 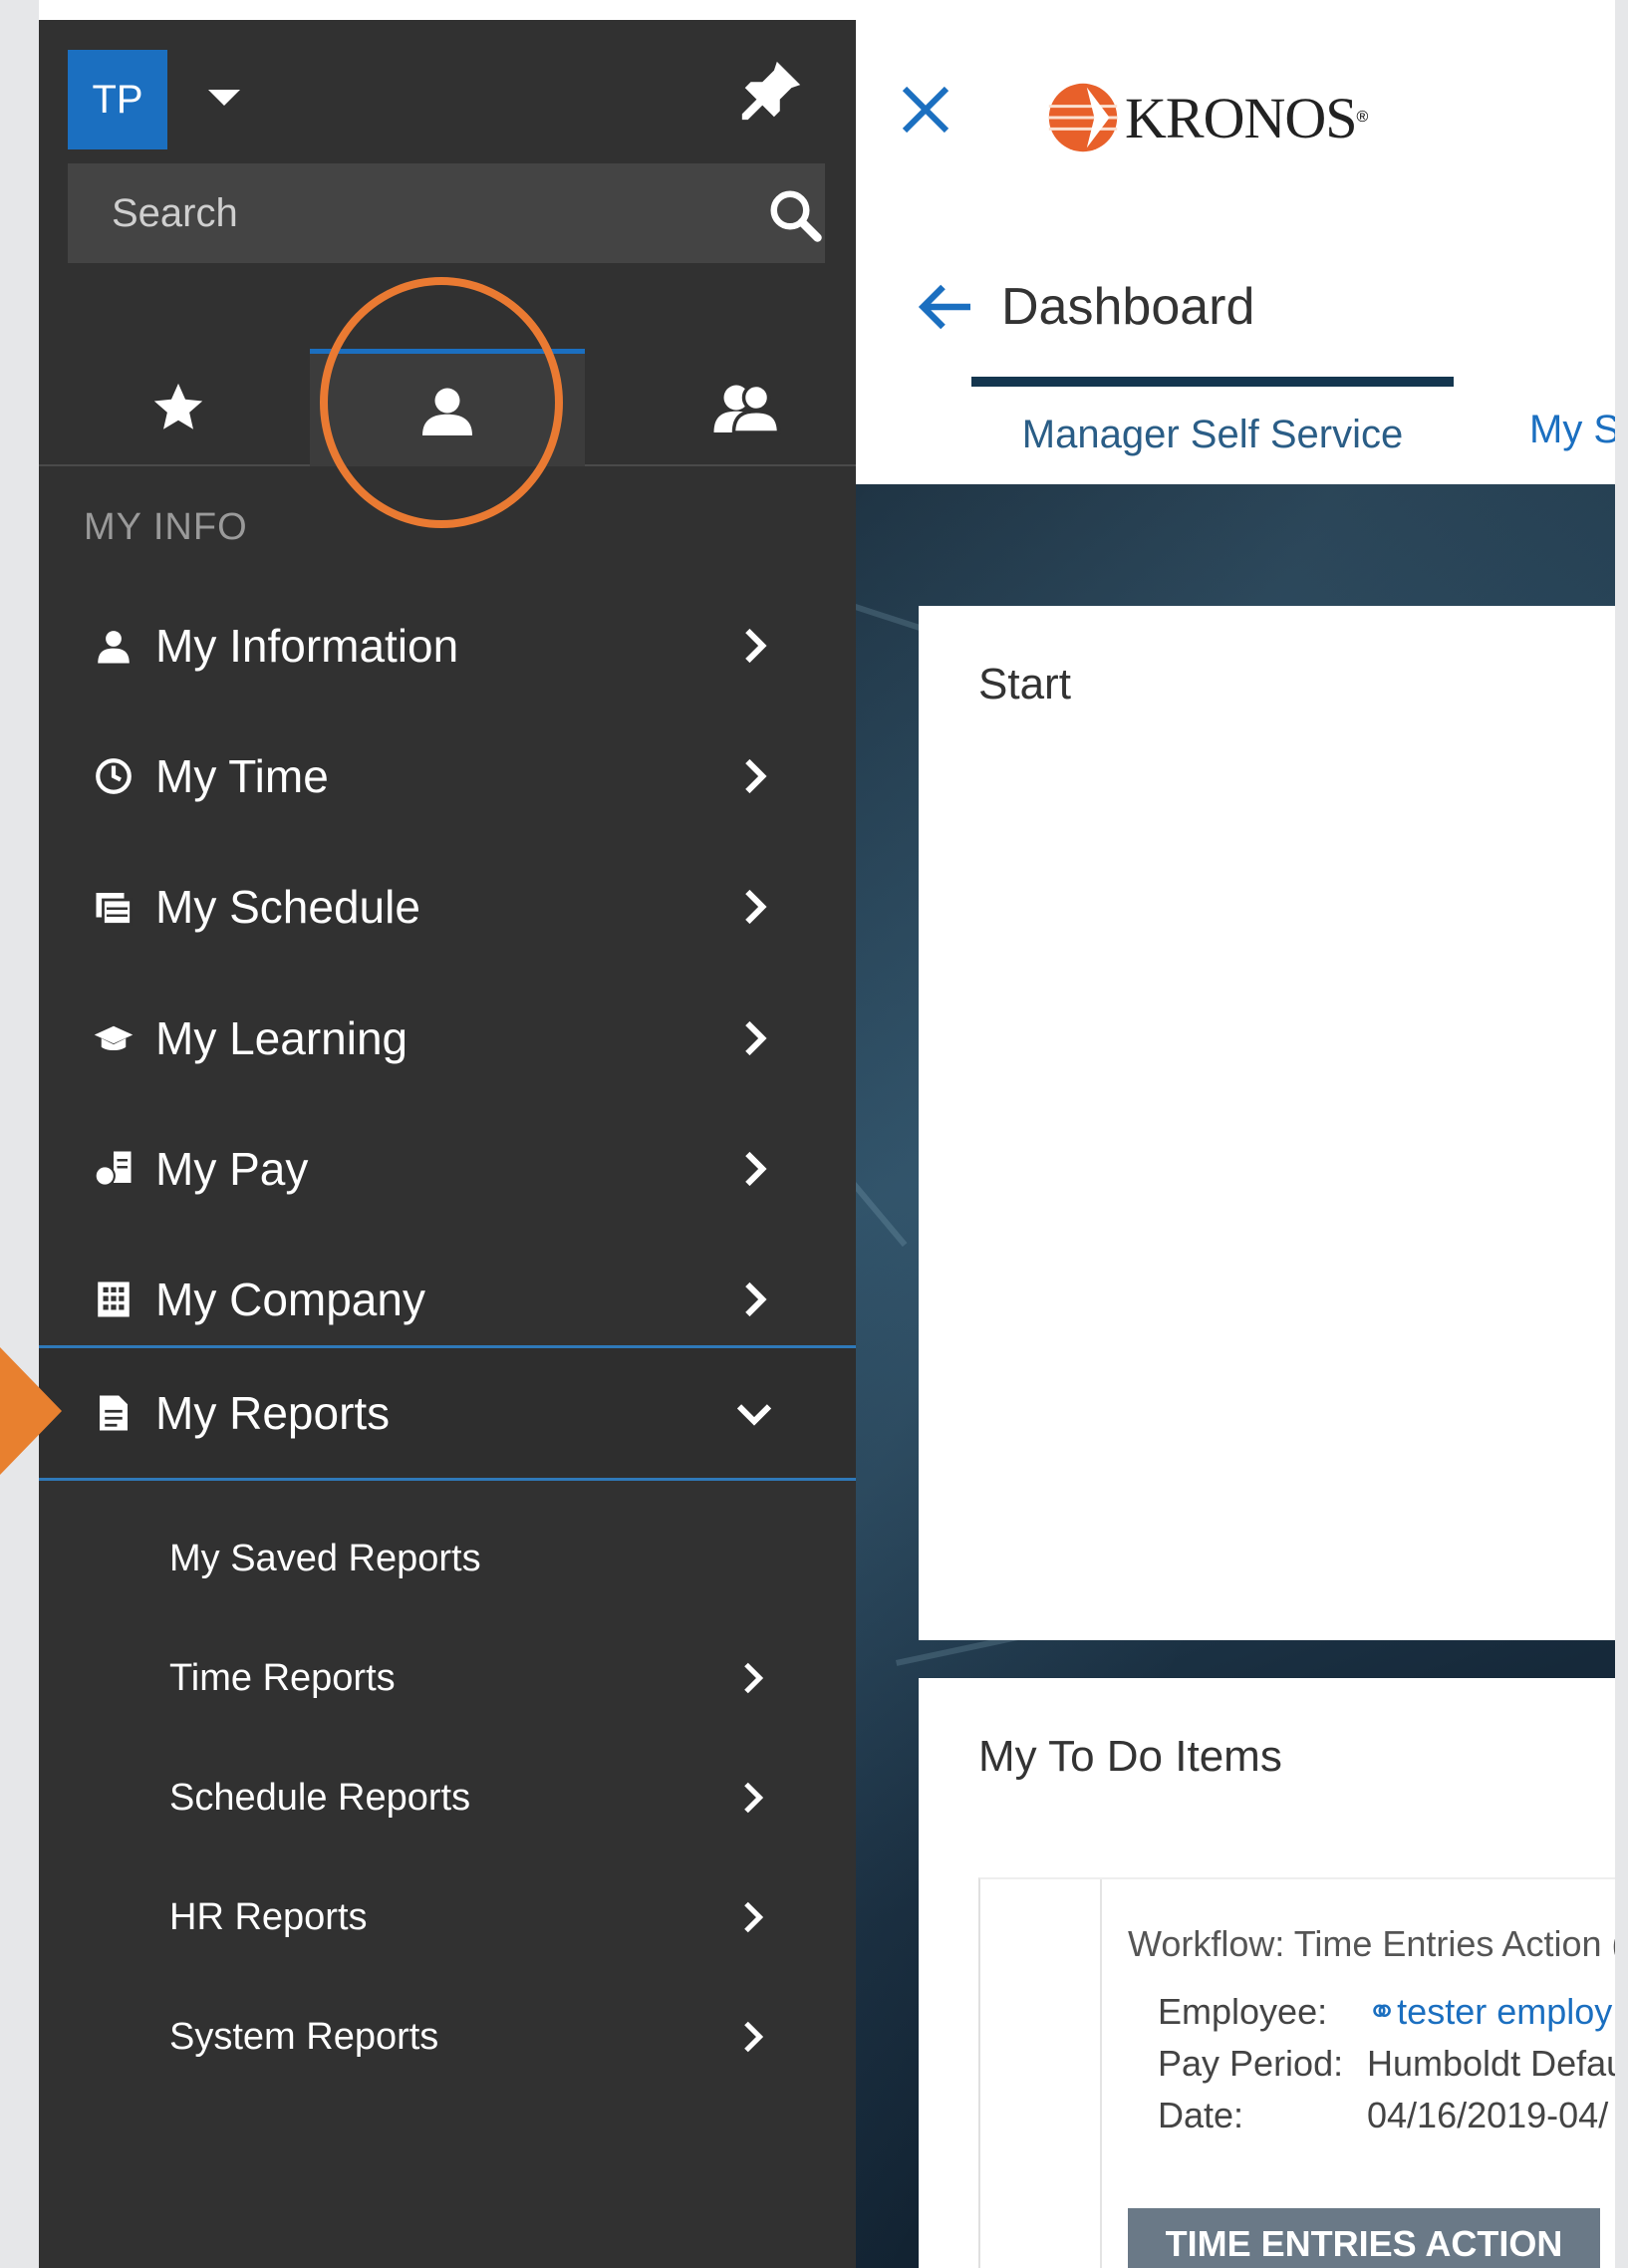 I want to click on card-title: Start, so click(x=1024, y=685).